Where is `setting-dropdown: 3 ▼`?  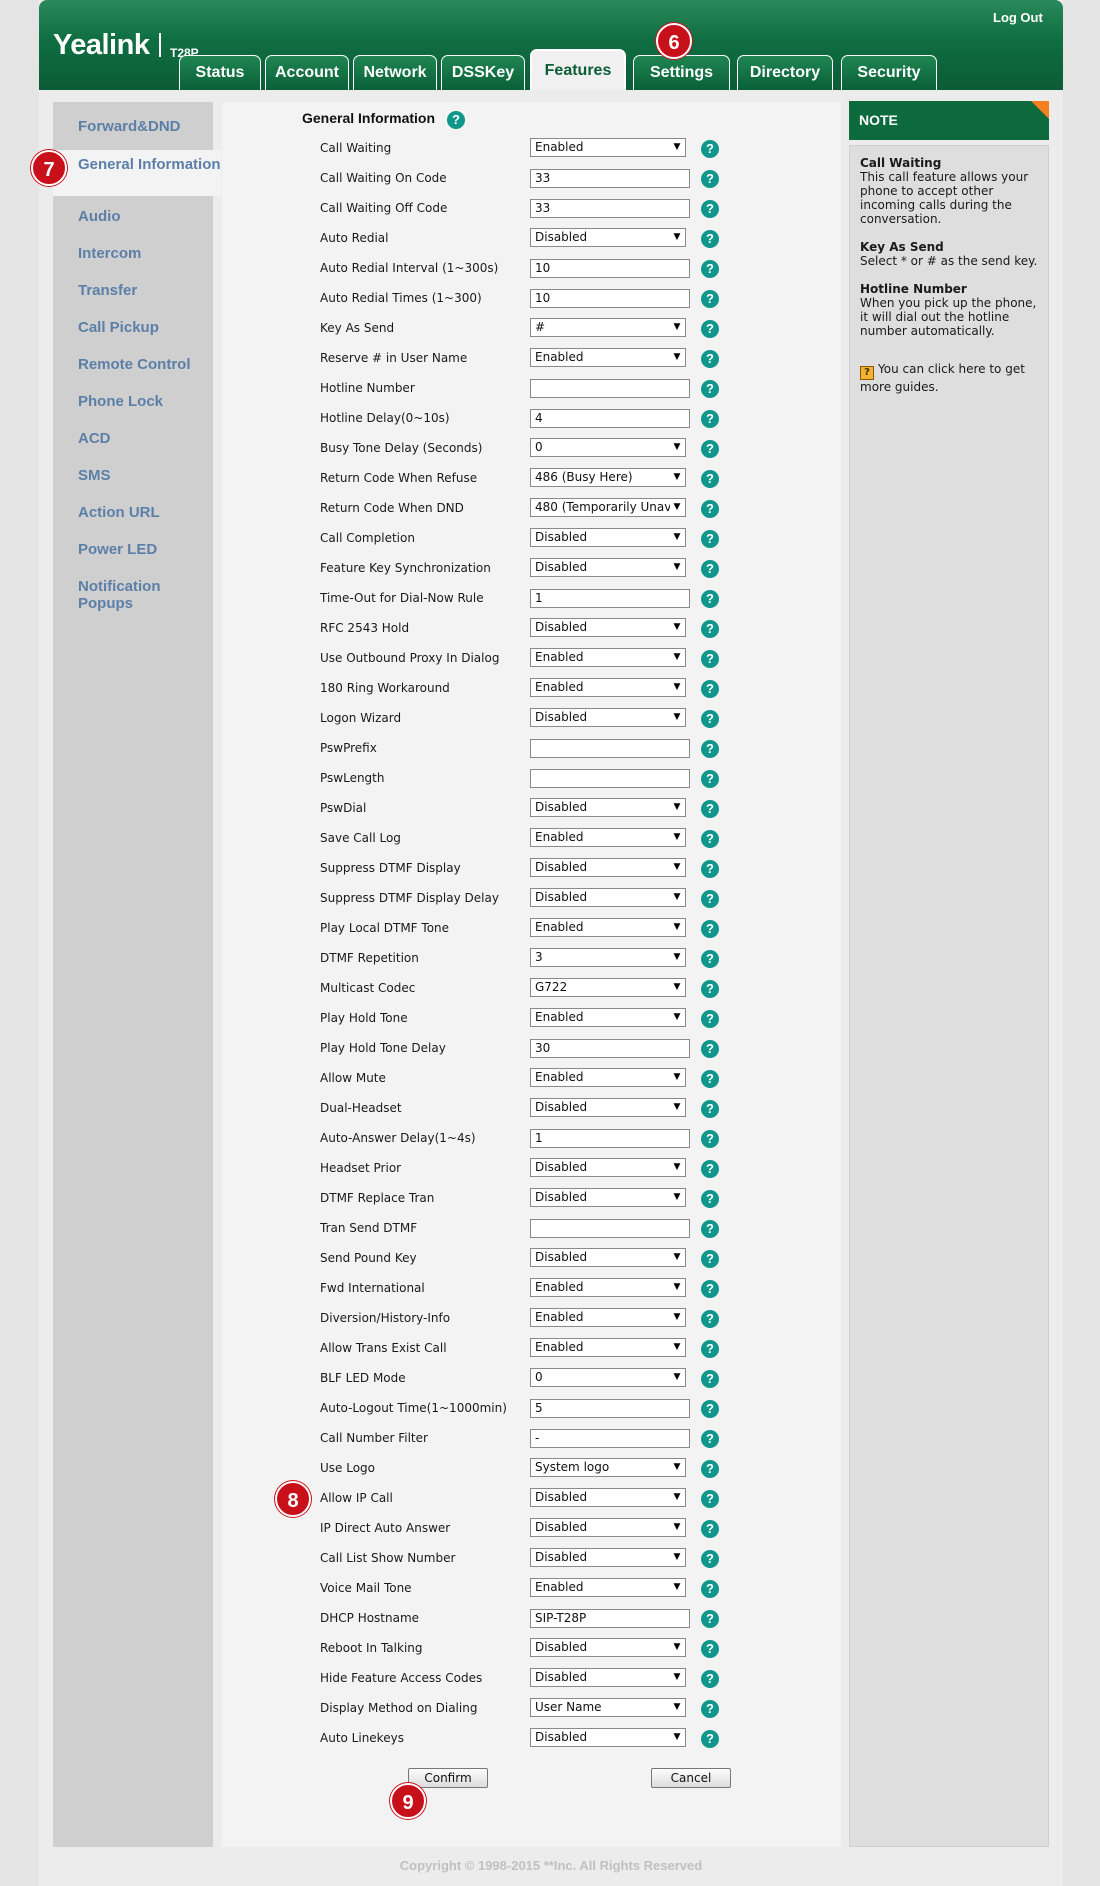
setting-dropdown: 3 ▼ is located at coordinates (608, 957).